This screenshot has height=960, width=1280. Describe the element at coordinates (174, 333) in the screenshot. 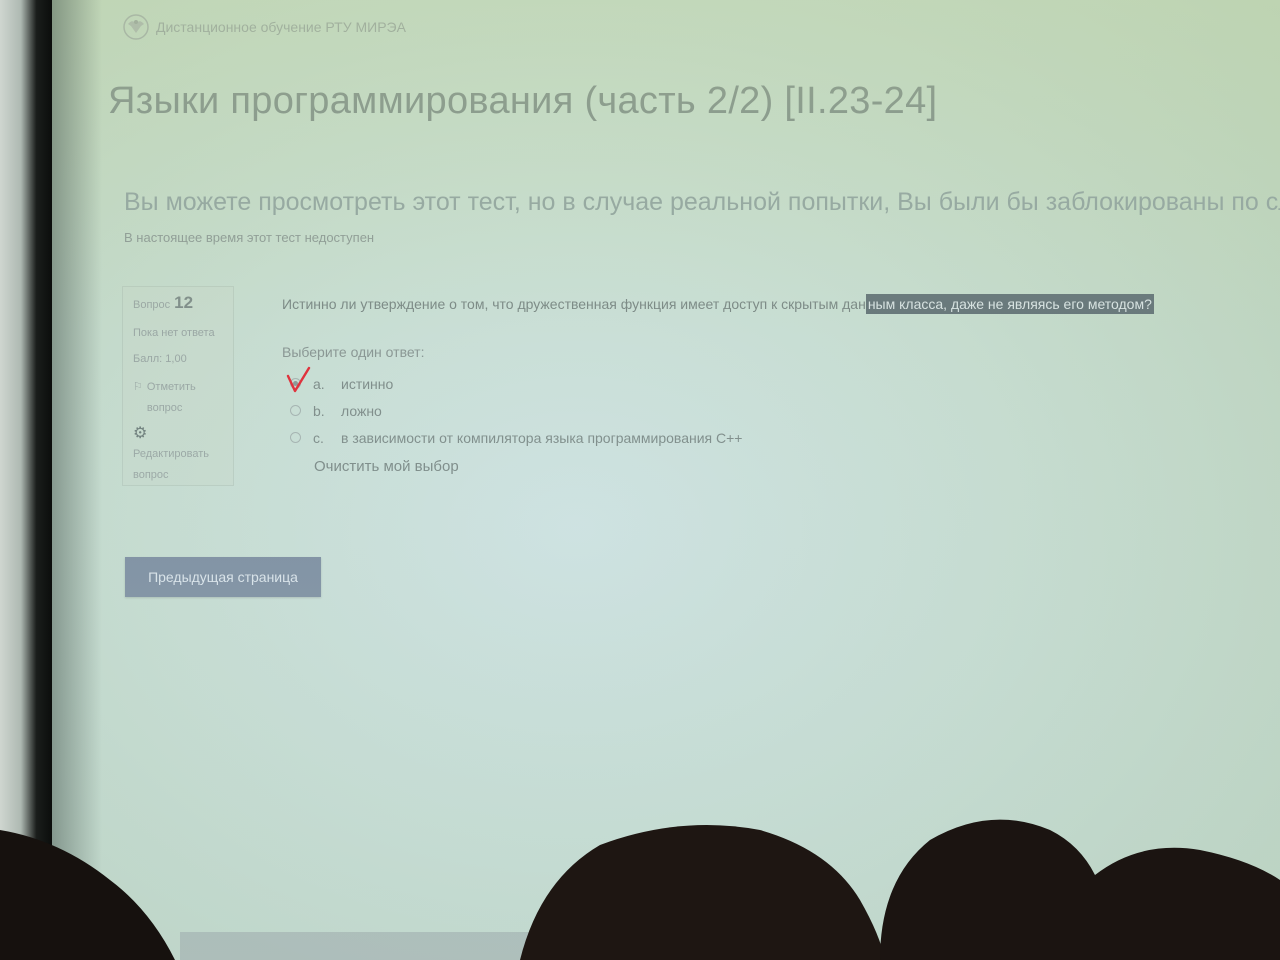

I see `question-status: Пока нет ответа` at that location.